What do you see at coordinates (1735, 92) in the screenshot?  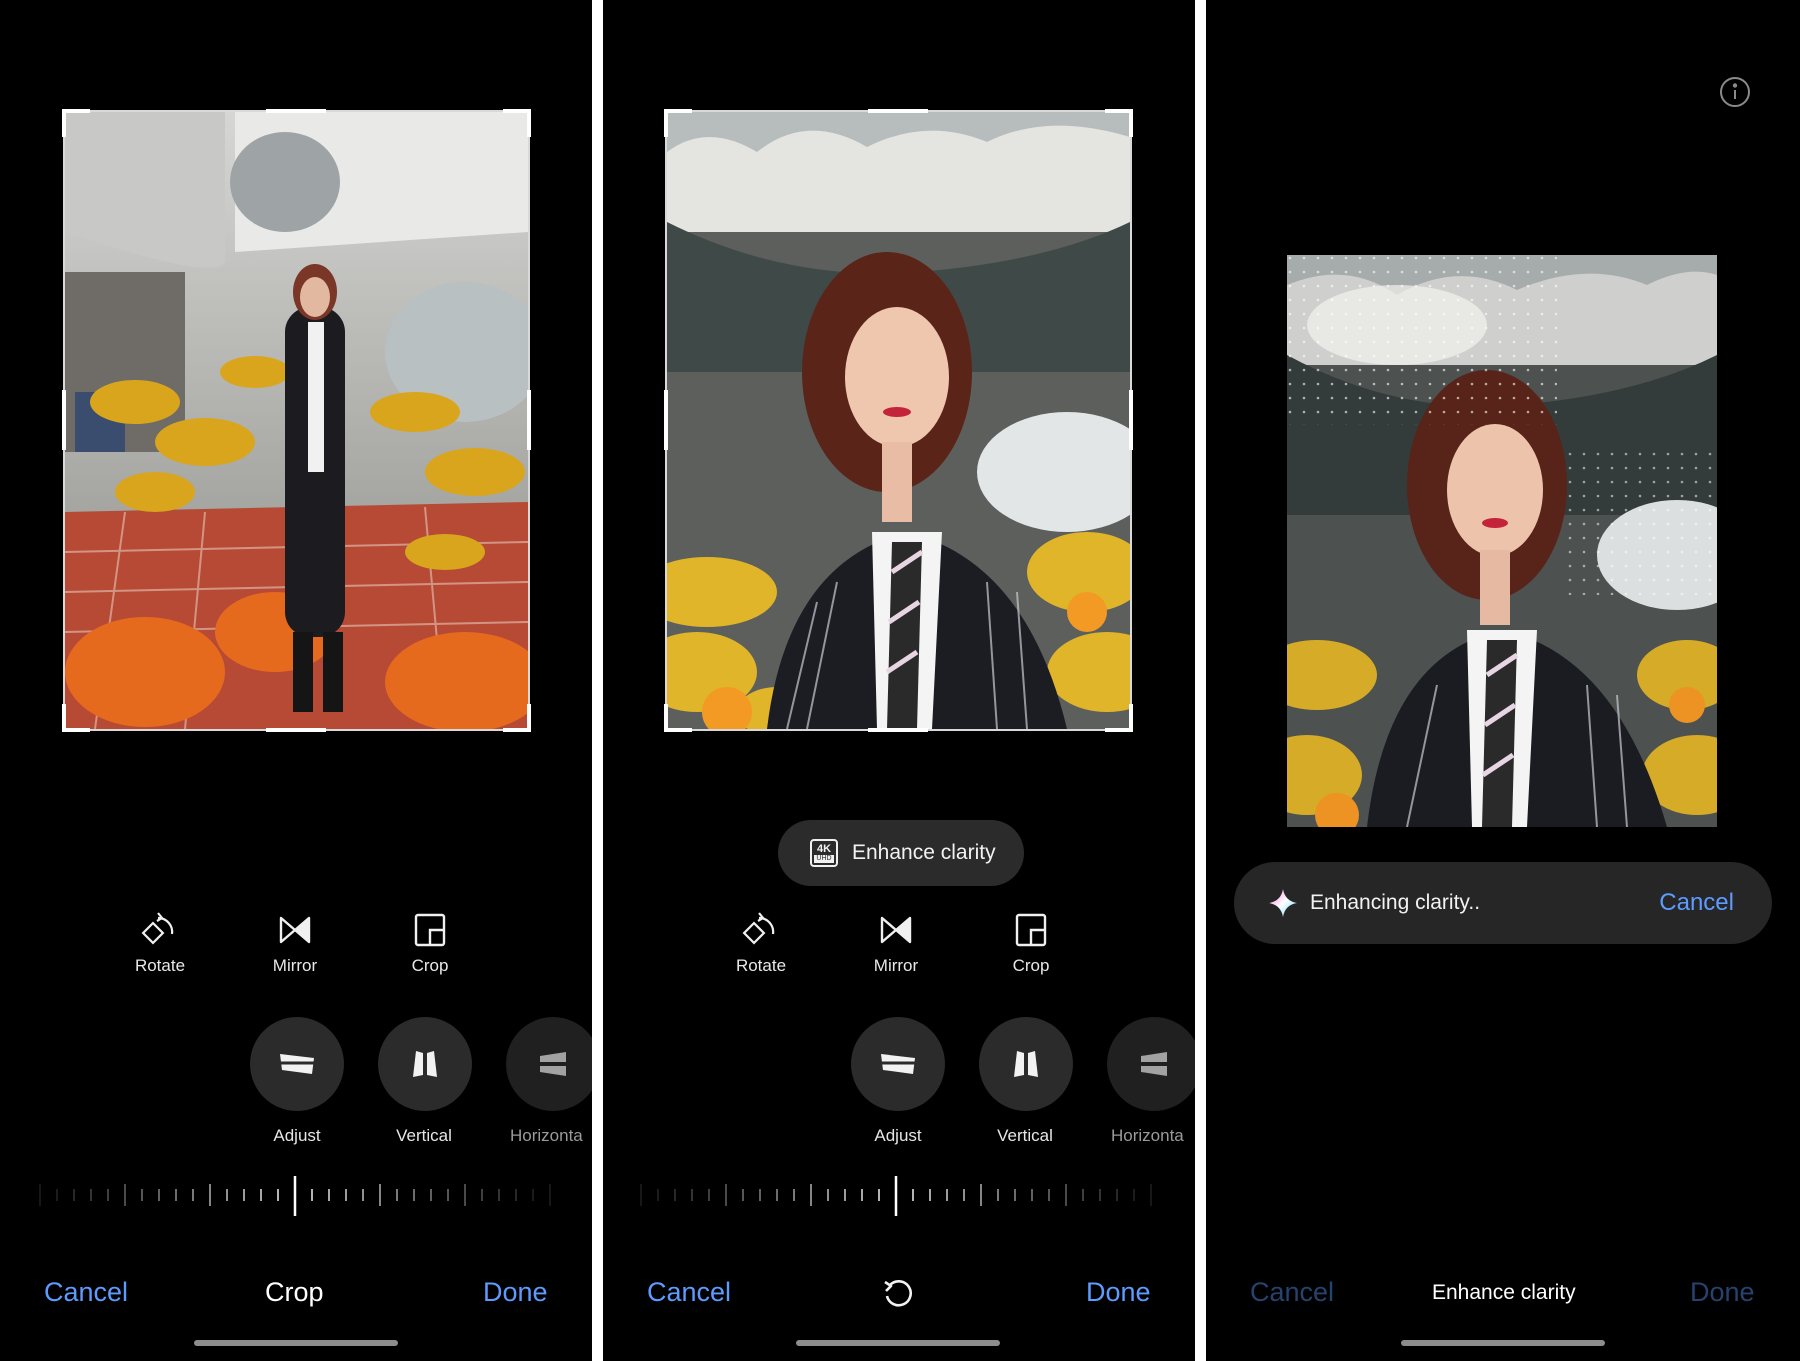 I see `info-icon` at bounding box center [1735, 92].